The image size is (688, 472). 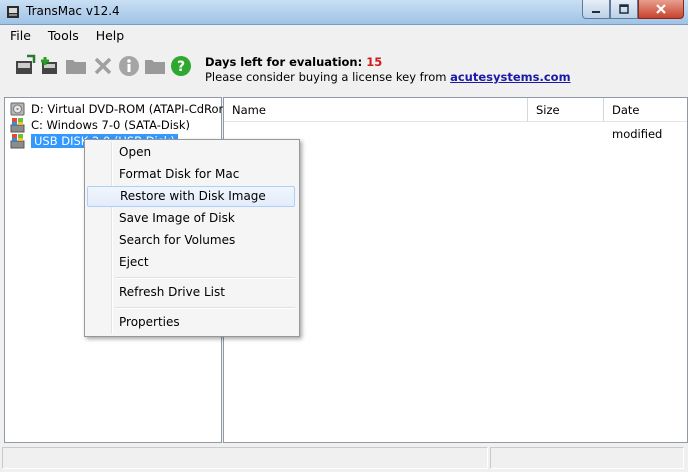 I want to click on menu-file: File, so click(x=19, y=36).